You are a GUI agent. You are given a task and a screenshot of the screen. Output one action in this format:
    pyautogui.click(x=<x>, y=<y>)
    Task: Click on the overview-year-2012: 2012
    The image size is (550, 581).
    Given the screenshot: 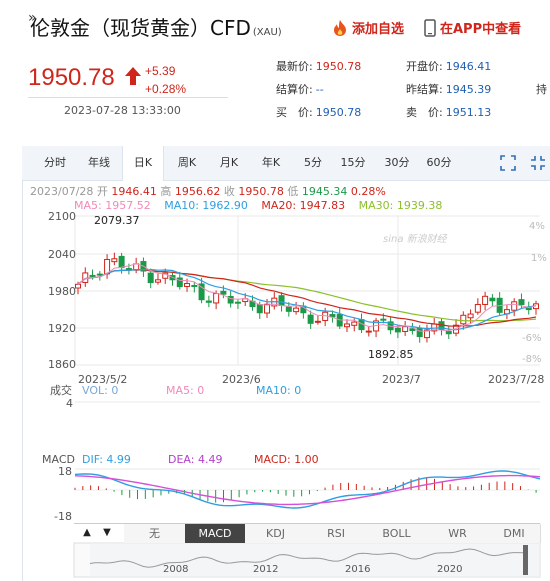 What is the action you would take?
    pyautogui.click(x=265, y=569)
    